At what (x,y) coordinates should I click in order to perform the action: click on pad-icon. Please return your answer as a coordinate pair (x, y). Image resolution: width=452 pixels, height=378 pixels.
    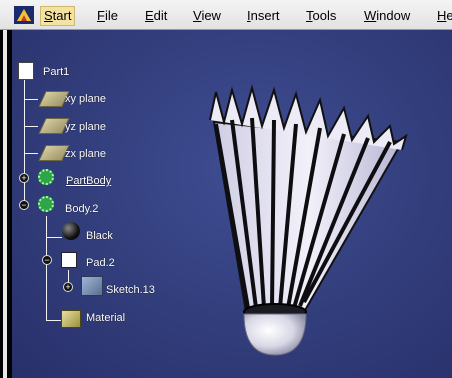
    Looking at the image, I should click on (69, 260).